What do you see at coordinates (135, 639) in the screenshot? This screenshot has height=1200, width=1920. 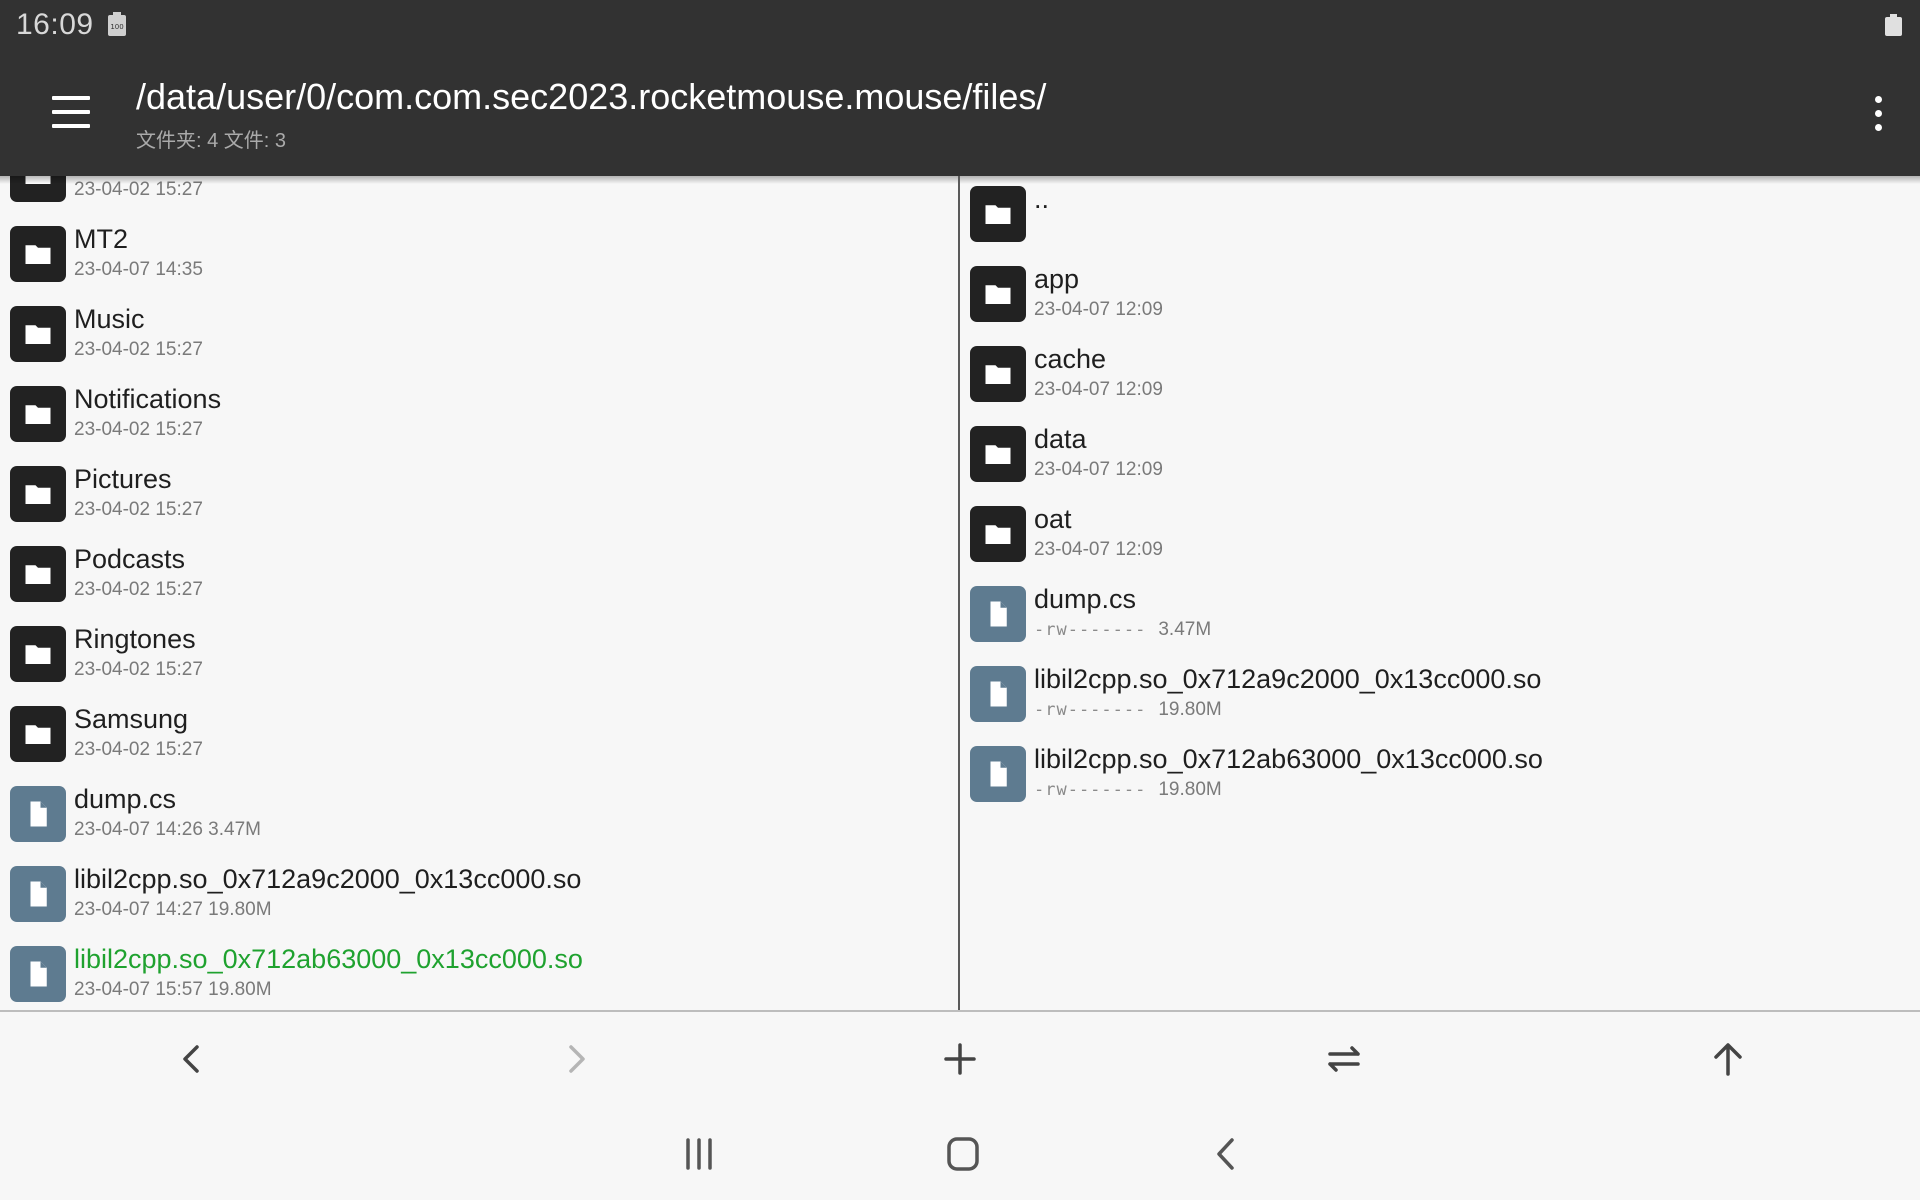 I see `item-name: Ringtones` at bounding box center [135, 639].